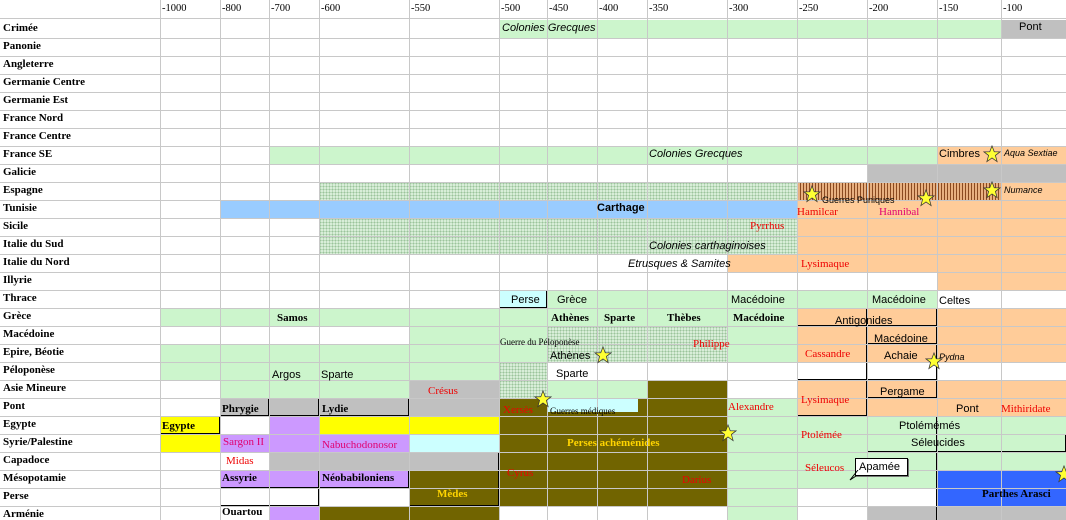 The height and width of the screenshot is (520, 1066). Describe the element at coordinates (232, 8) in the screenshot. I see `year-header: -800` at that location.